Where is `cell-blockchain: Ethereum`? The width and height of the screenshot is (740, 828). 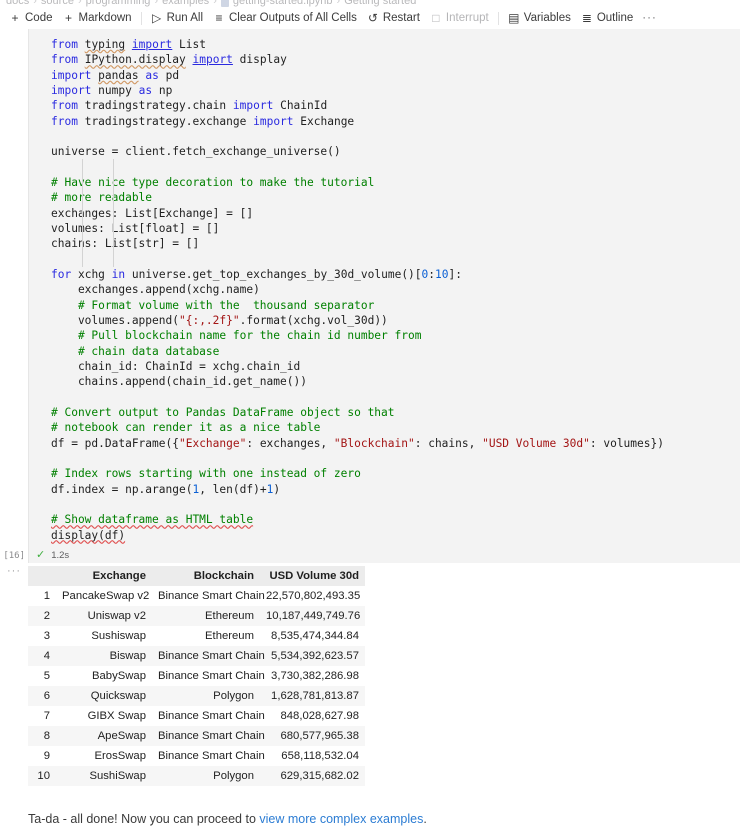
cell-blockchain: Ethereum is located at coordinates (229, 615).